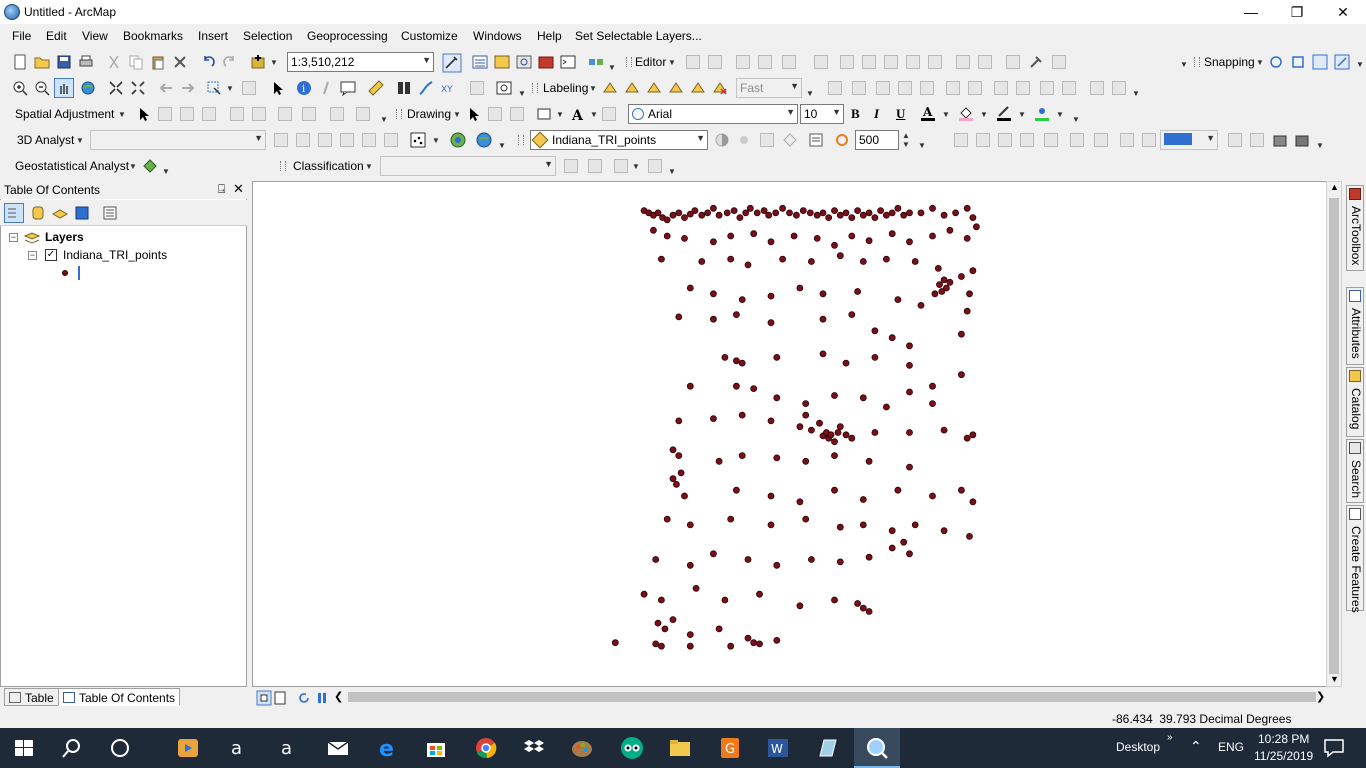 This screenshot has height=768, width=1366. Describe the element at coordinates (1136, 93) in the screenshot. I see `advanced-options-icon: ▼` at that location.